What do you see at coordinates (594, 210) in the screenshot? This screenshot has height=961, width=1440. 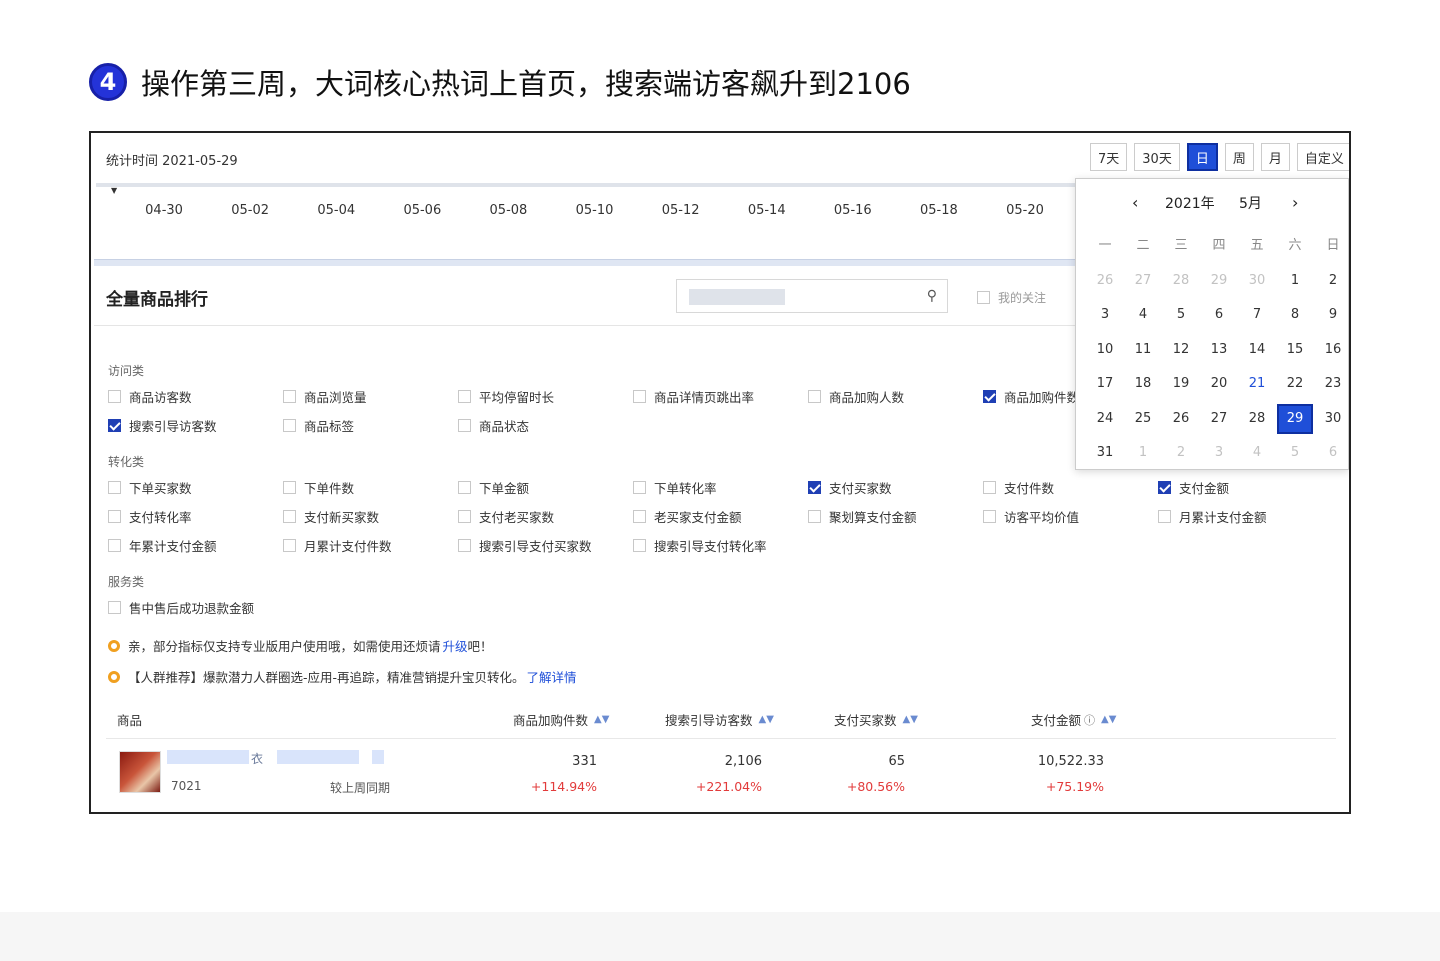 I see `timeline-date: 05-10` at bounding box center [594, 210].